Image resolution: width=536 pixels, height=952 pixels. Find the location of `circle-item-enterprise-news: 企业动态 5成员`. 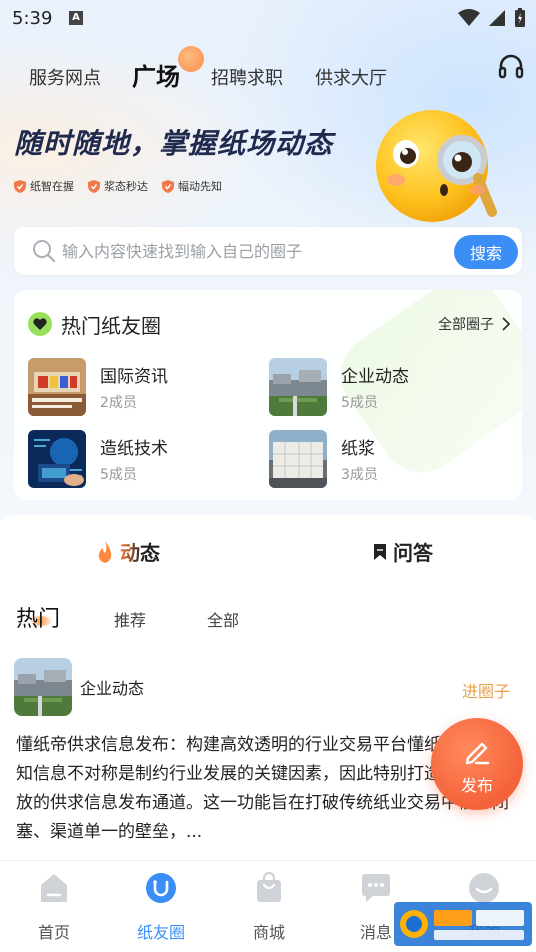

circle-item-enterprise-news: 企业动态 5成员 is located at coordinates (384, 387).